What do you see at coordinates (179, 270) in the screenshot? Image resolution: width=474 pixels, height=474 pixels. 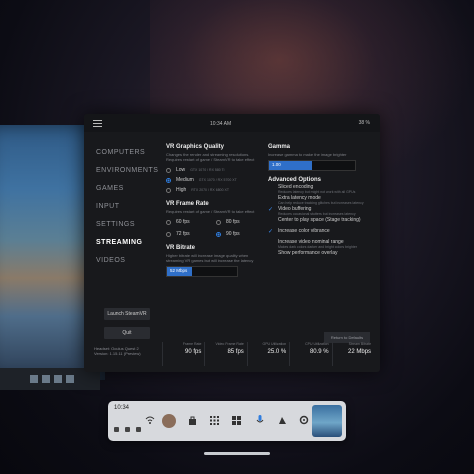 I see `bitrate-value: 52 Mbps` at bounding box center [179, 270].